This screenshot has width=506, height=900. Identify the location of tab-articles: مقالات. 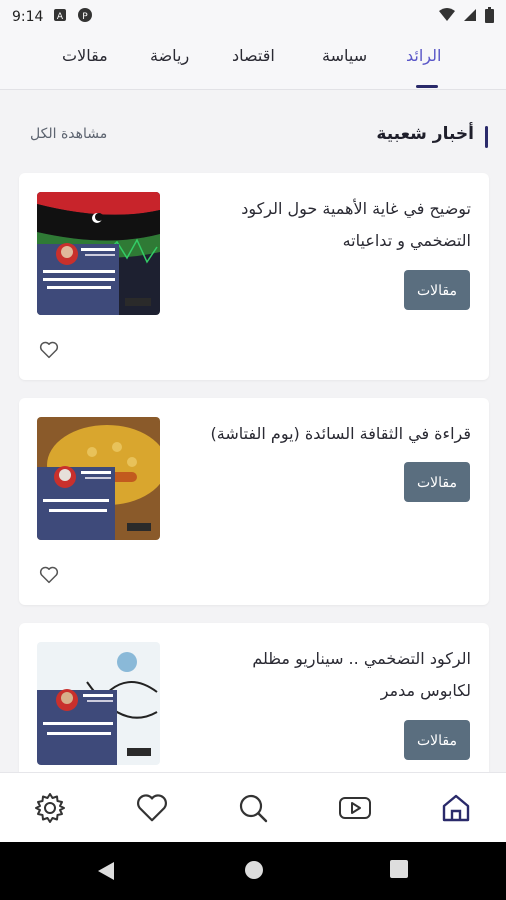
(85, 55).